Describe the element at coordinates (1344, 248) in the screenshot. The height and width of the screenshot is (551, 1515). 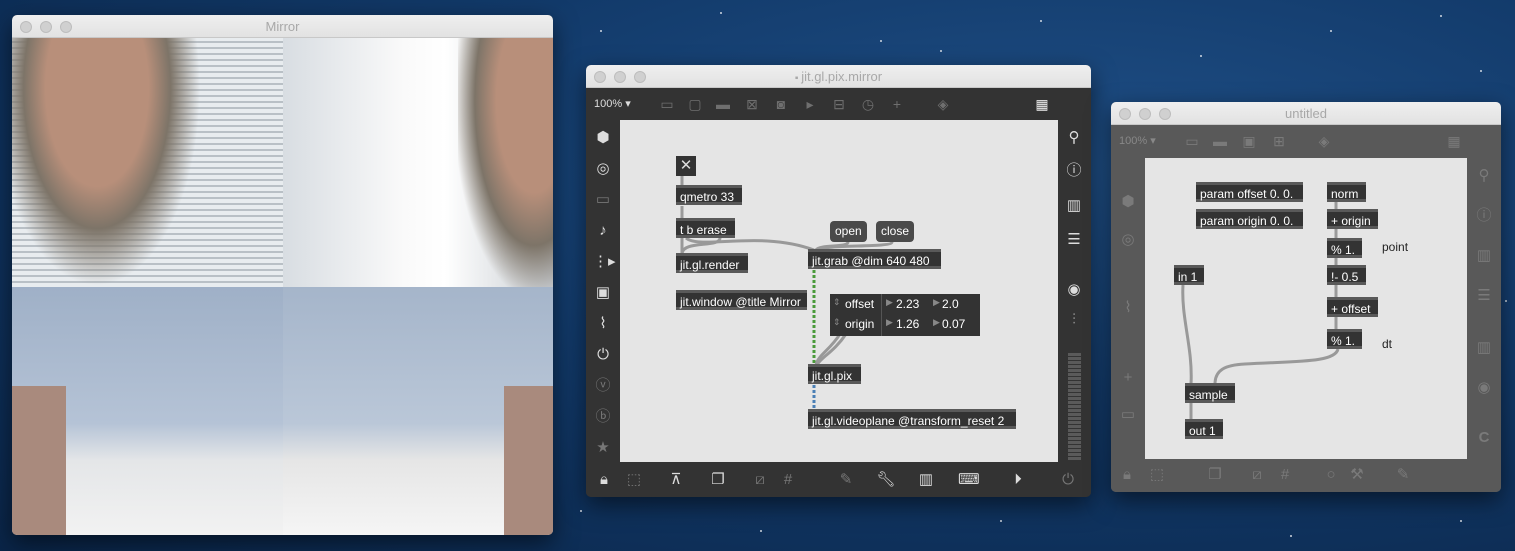
I see `modulo-object: % 1.` at that location.